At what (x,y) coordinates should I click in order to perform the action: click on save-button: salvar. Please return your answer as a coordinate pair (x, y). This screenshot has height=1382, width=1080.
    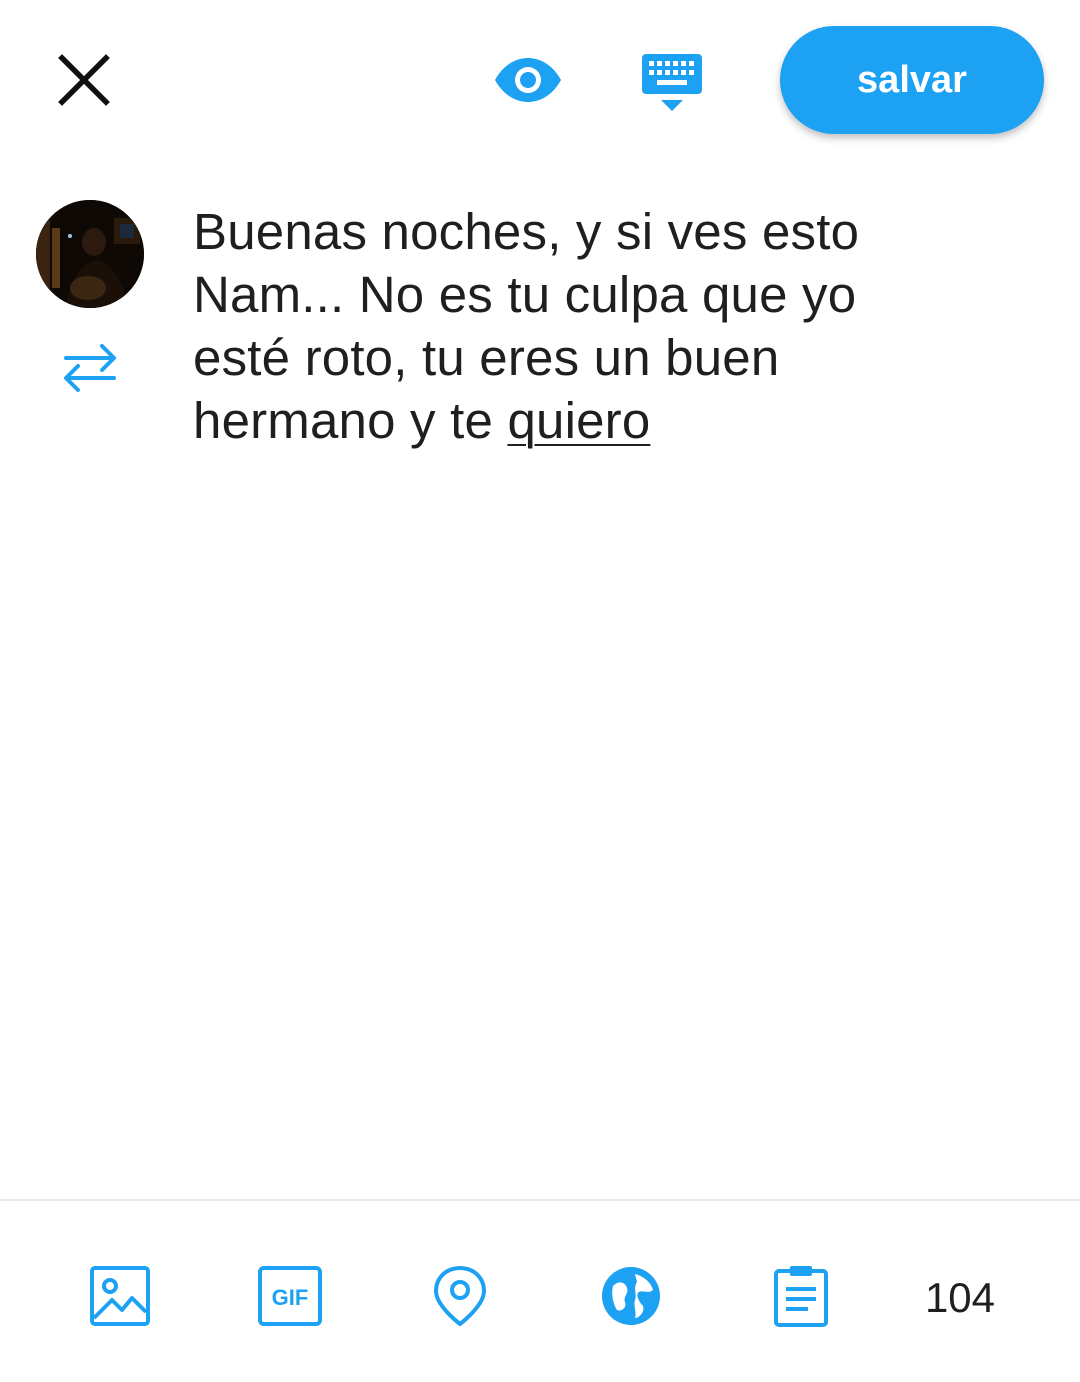
    Looking at the image, I should click on (912, 80).